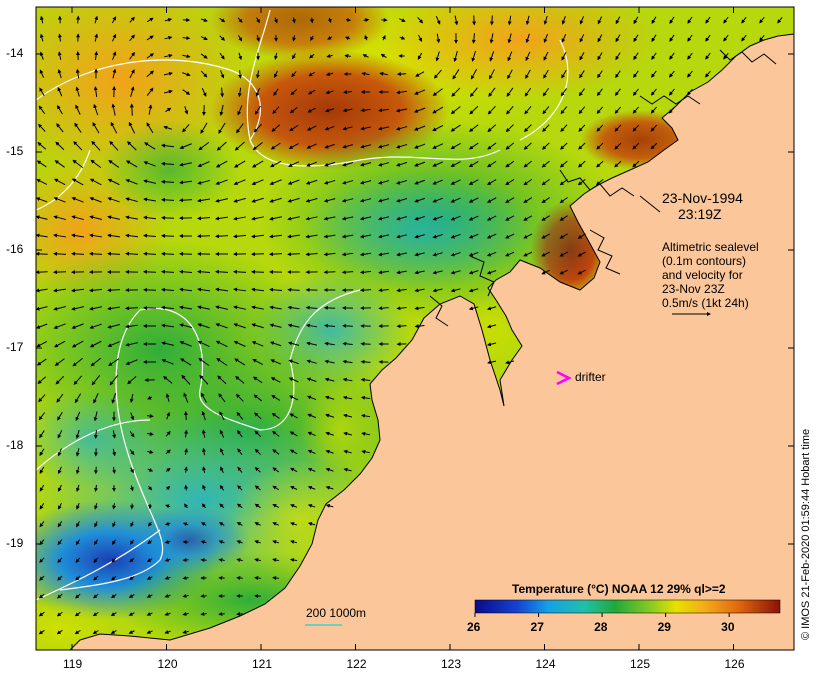  I want to click on credit-text: © IMOS 21-Feb-2020 01:59:44 Hobart time, so click(806, 534).